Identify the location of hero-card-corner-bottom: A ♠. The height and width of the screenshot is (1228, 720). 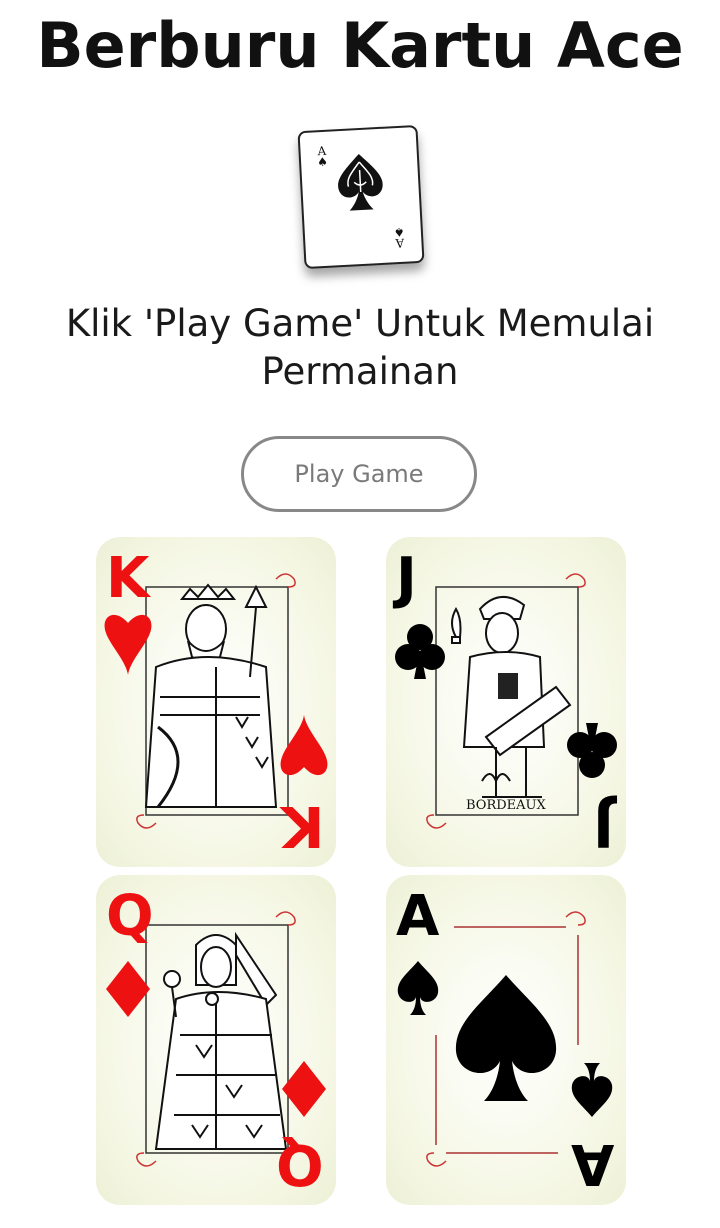
(399, 237).